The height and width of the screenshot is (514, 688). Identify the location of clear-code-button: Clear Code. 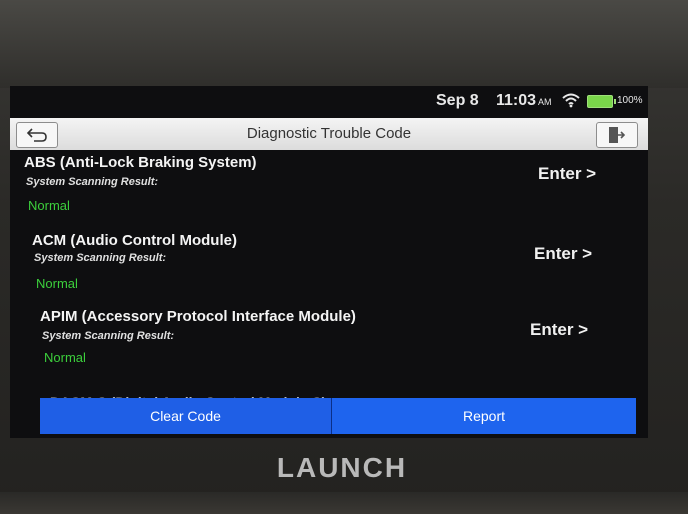
(186, 416).